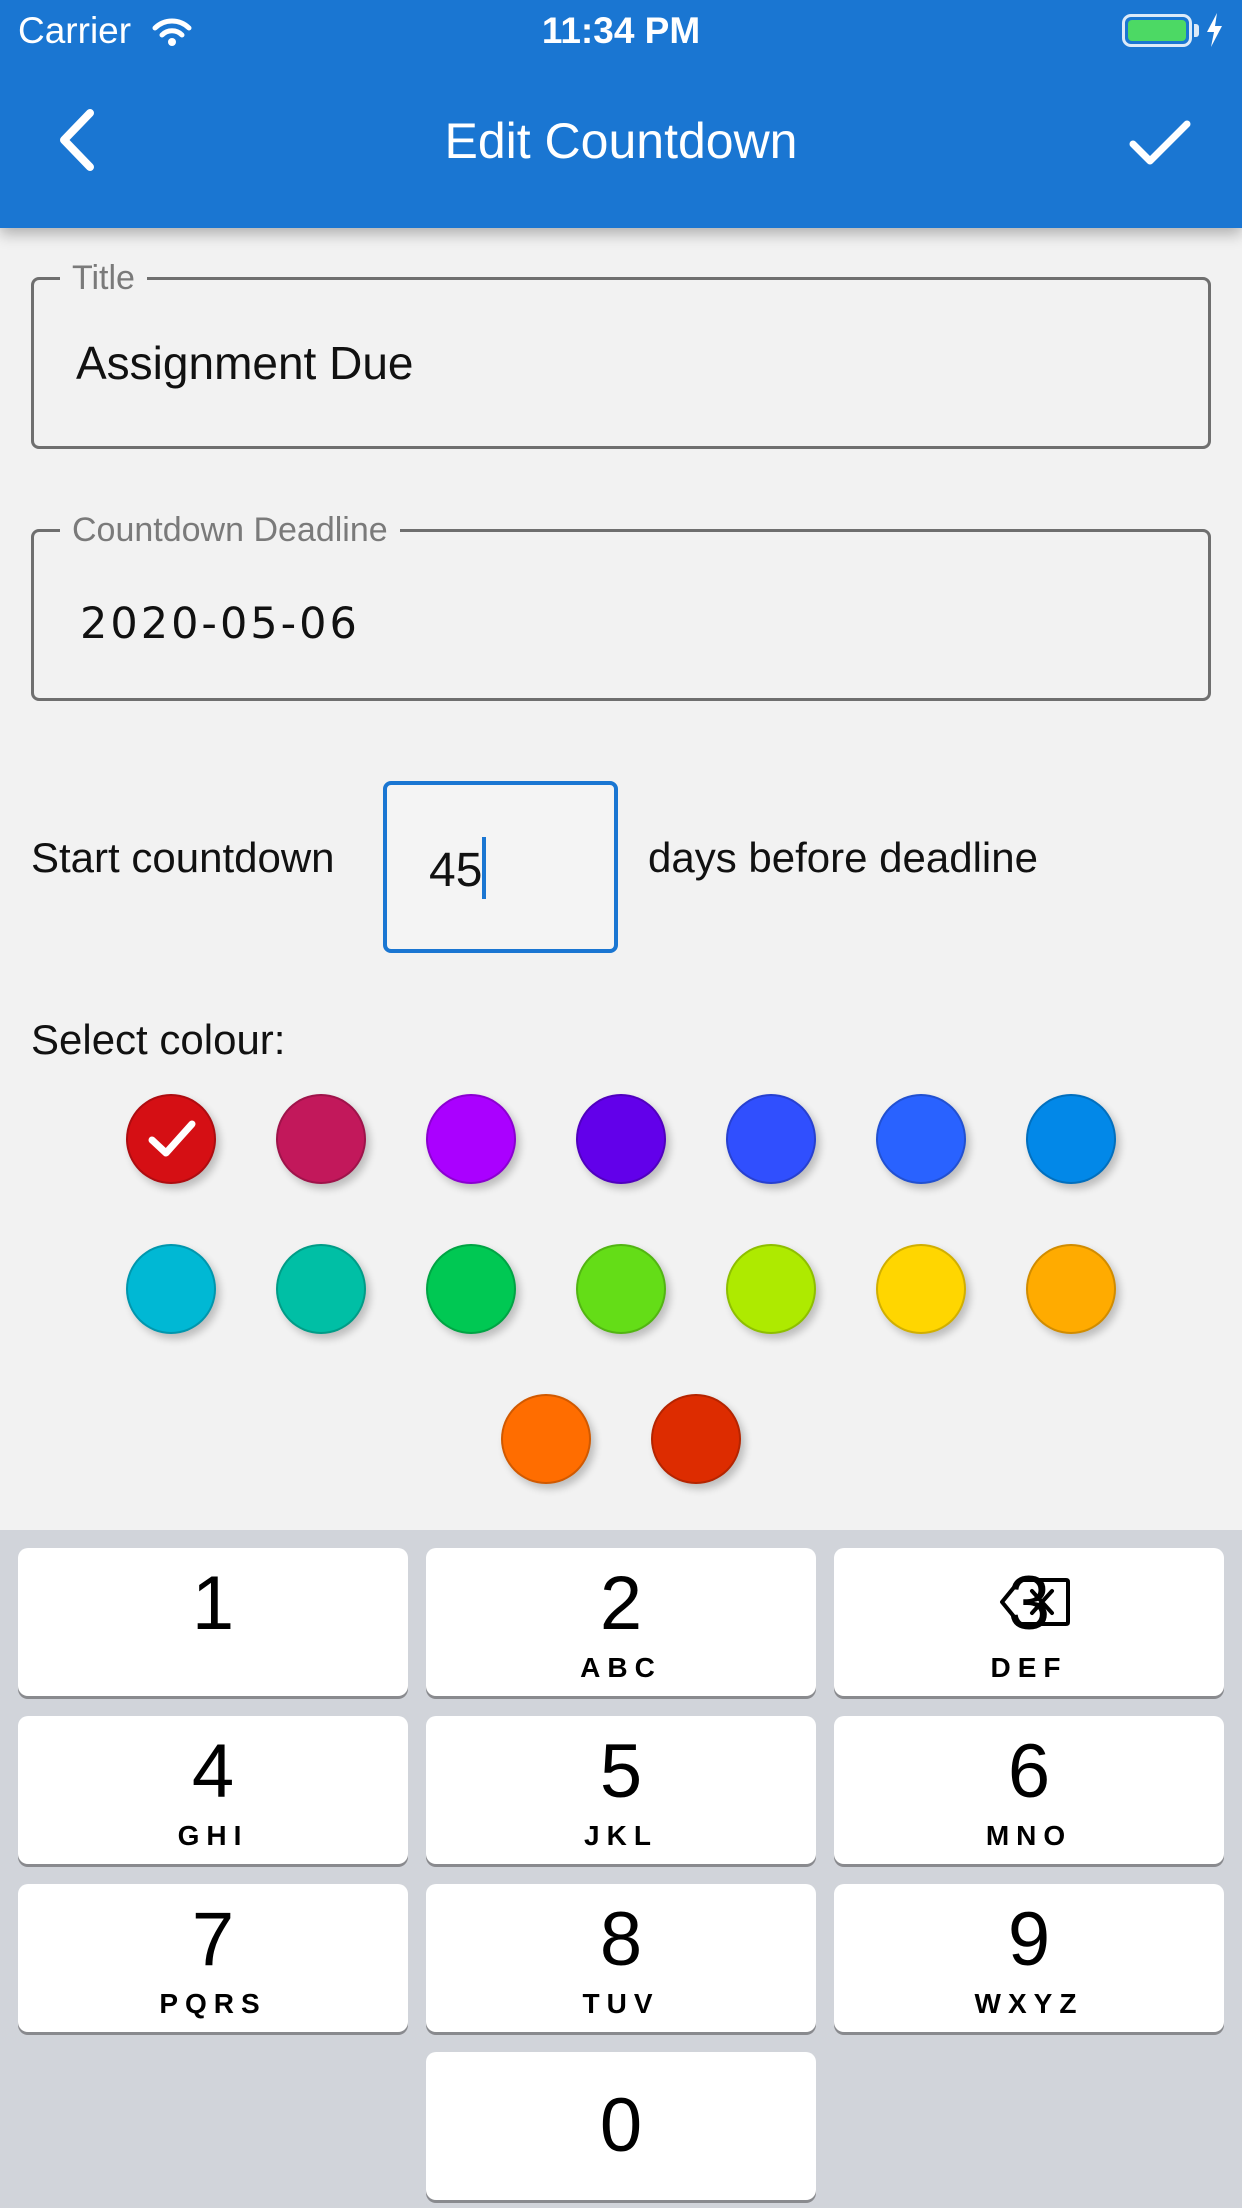  What do you see at coordinates (621, 1603) in the screenshot?
I see `key-digit: 2` at bounding box center [621, 1603].